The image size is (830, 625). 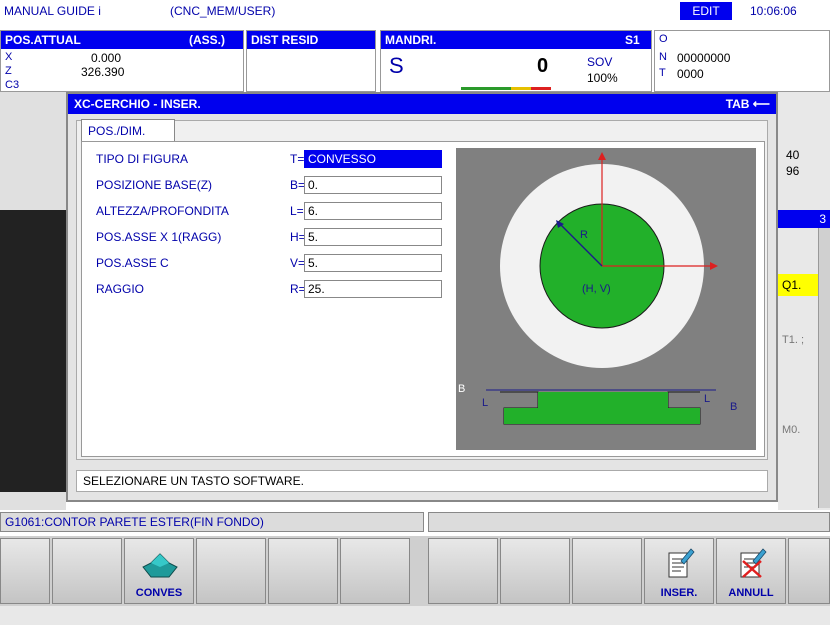 What do you see at coordinates (751, 593) in the screenshot?
I see `softkey-cancel-label: ANNULL` at bounding box center [751, 593].